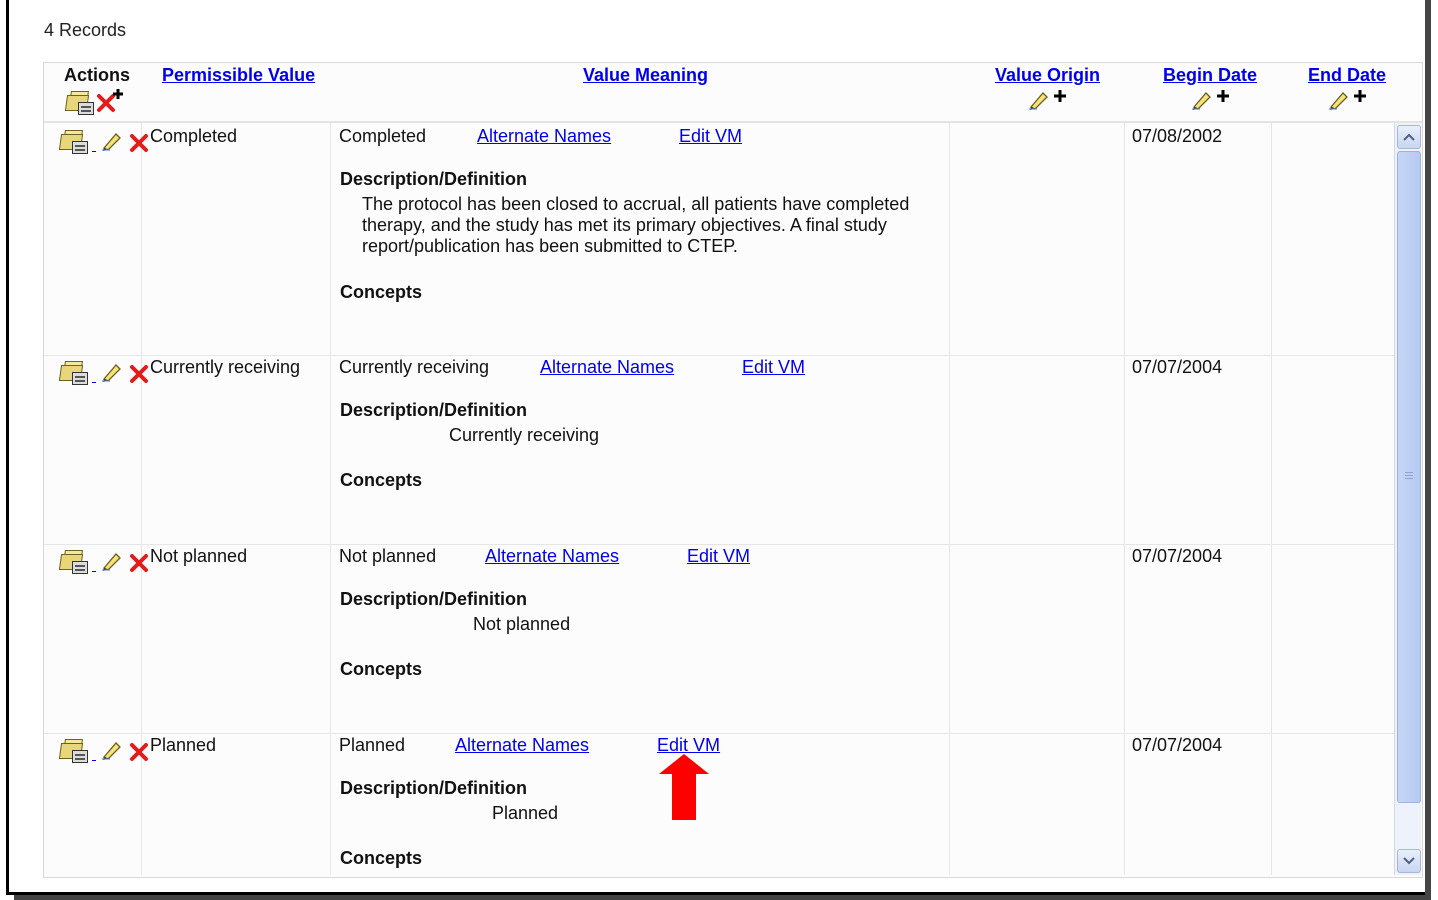  Describe the element at coordinates (97, 75) in the screenshot. I see `header-actions: Actions` at that location.